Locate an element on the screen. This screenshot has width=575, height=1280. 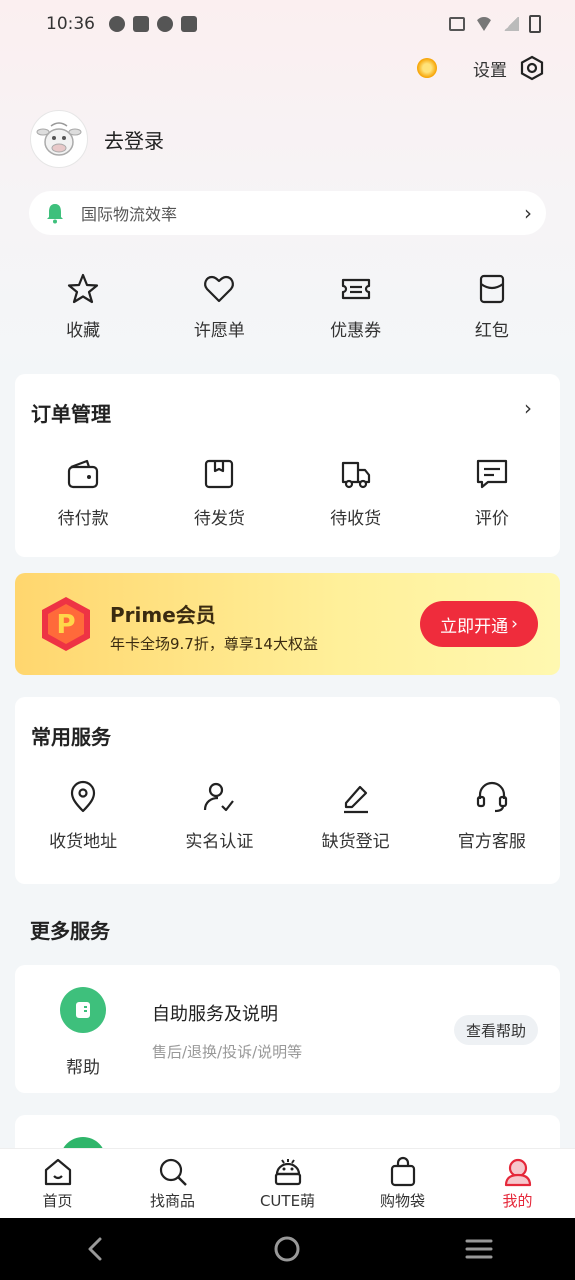
prime-open-button: 立即开通 › is located at coordinates (479, 624).